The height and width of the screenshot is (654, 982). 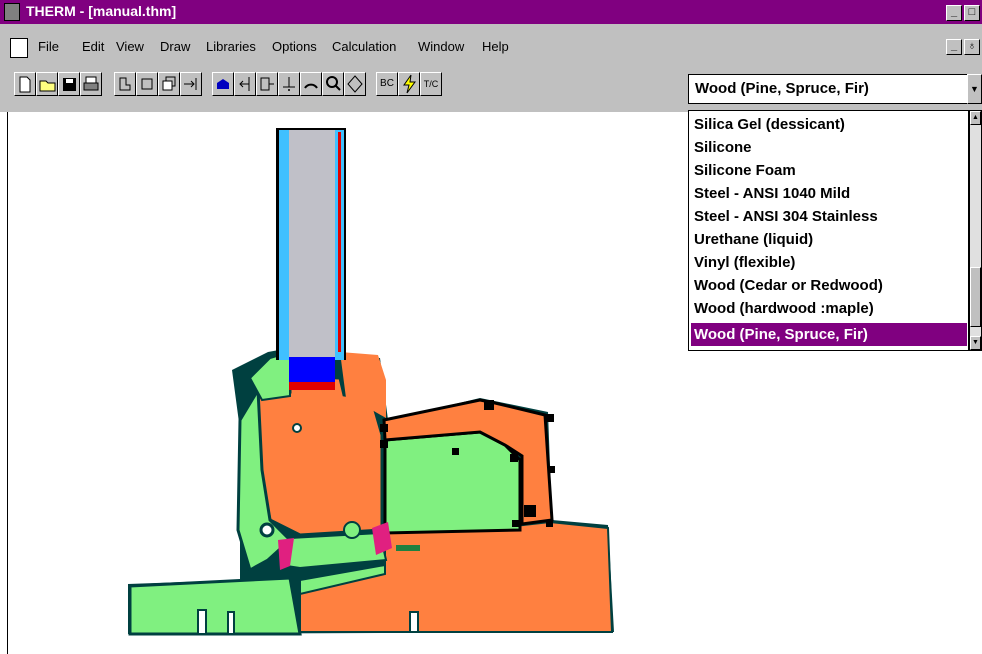 What do you see at coordinates (294, 46) in the screenshot?
I see `menu-options: Options` at bounding box center [294, 46].